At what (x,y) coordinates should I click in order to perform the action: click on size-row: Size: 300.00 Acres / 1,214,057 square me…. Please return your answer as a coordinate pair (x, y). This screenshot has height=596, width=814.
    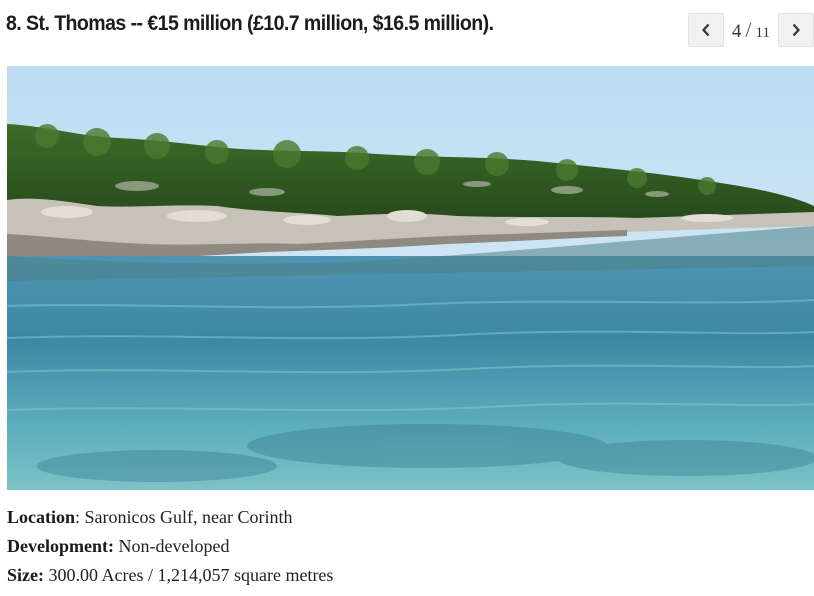
    Looking at the image, I should click on (170, 575).